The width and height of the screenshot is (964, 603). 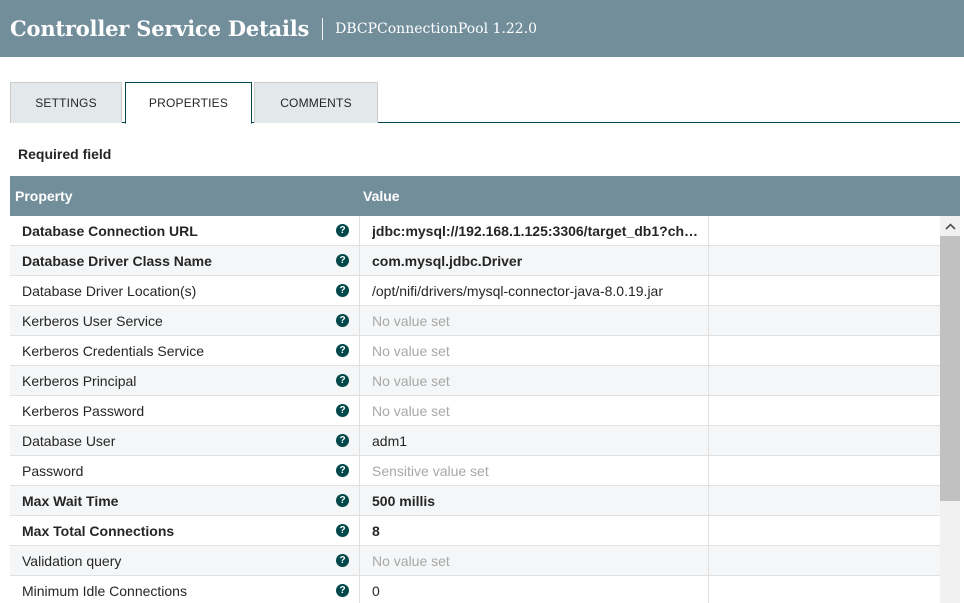 What do you see at coordinates (188, 103) in the screenshot?
I see `tab-properties: PROPERTIES` at bounding box center [188, 103].